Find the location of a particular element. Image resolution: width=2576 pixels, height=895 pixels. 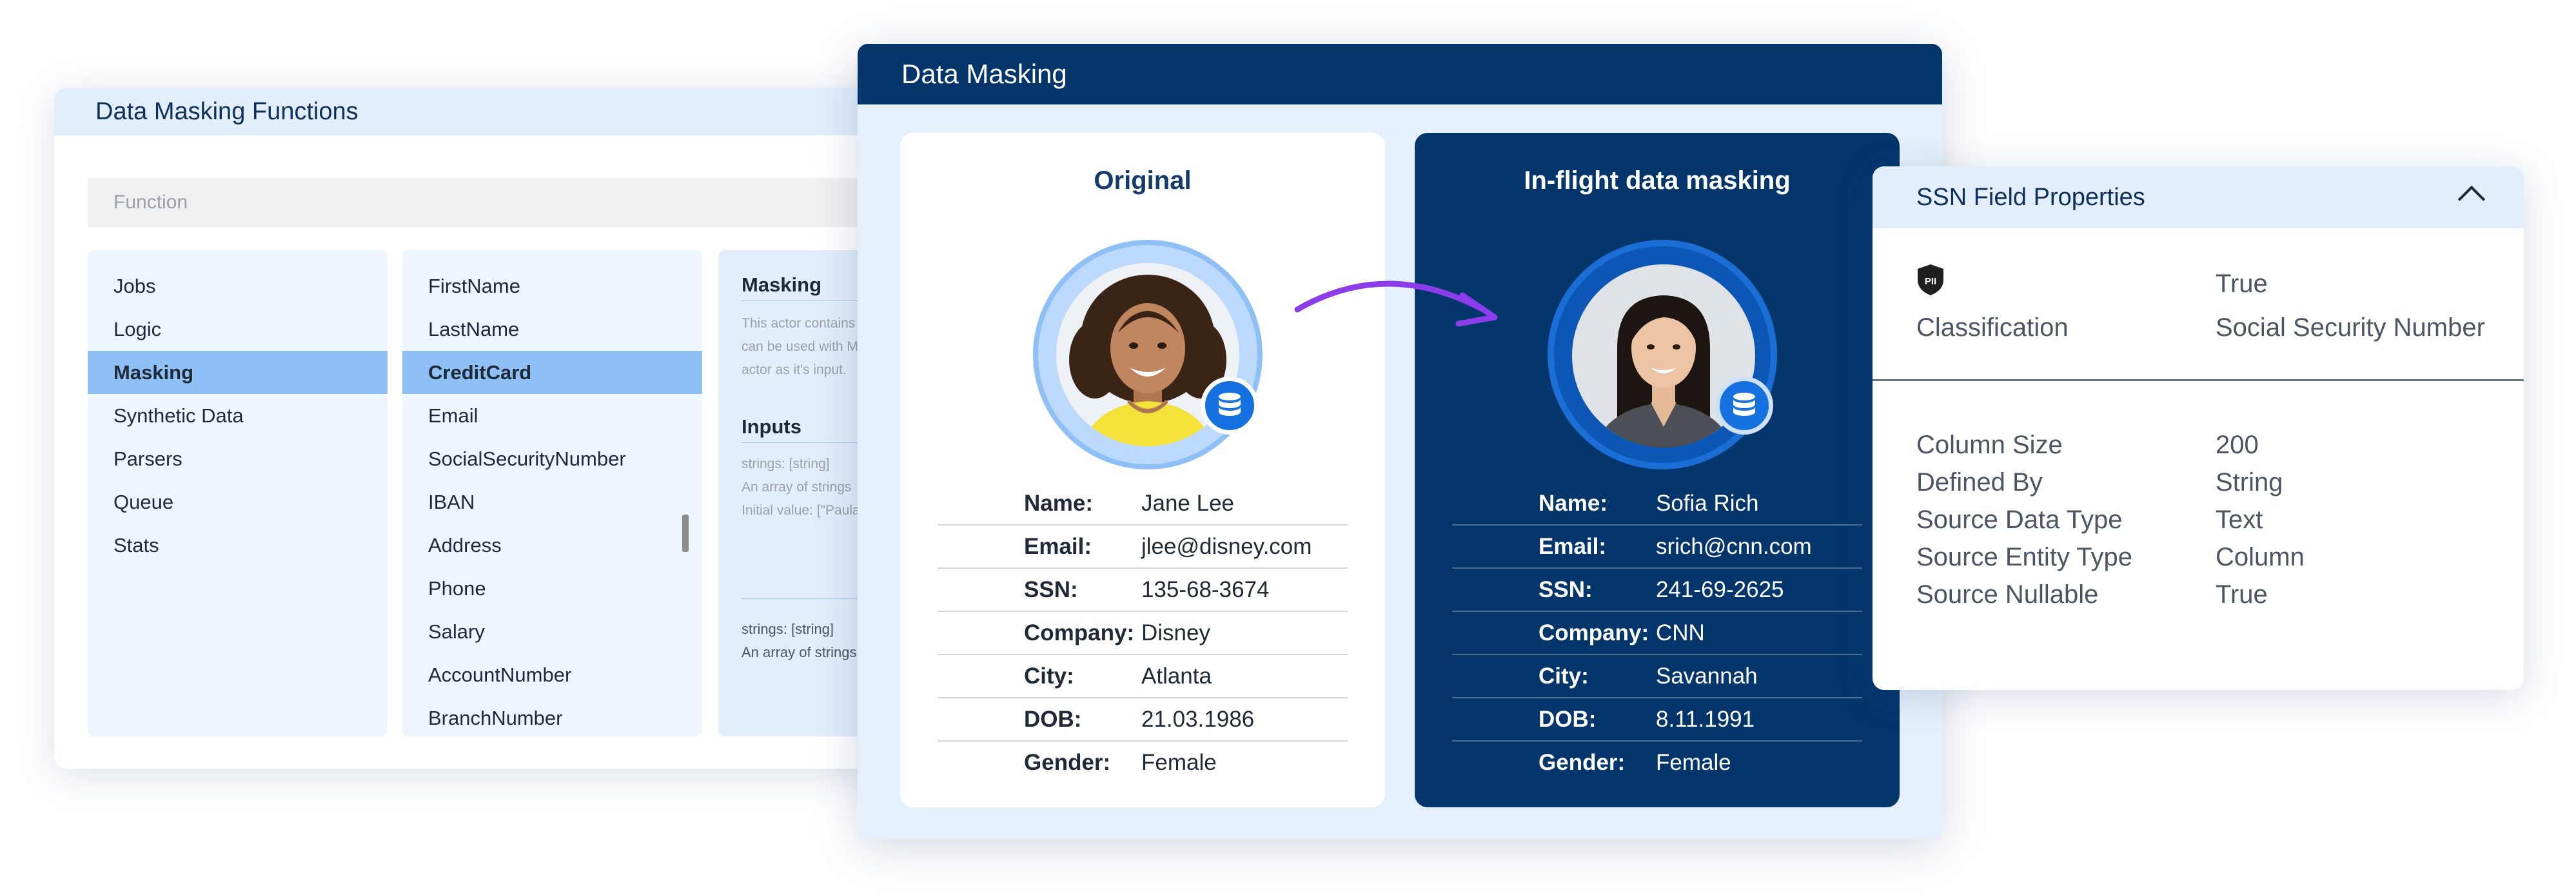

detail-description-line: can be used with M is located at coordinates (800, 346).